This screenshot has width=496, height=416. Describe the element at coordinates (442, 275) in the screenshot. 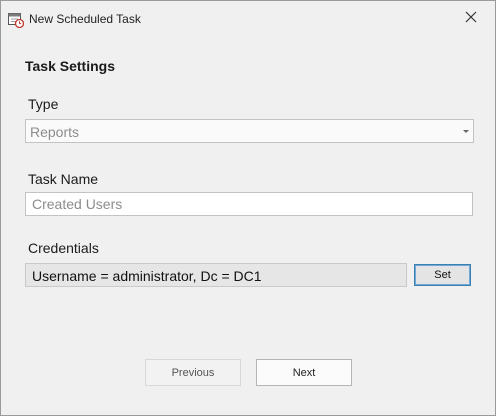

I see `set-credentials-button: Set` at that location.